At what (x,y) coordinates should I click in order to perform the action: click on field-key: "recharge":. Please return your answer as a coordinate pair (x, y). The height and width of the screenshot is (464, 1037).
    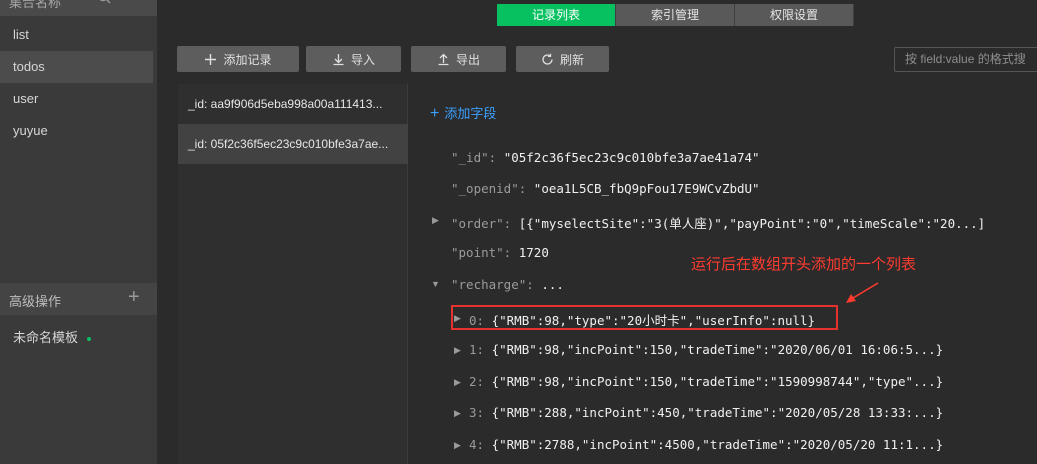
    Looking at the image, I should click on (492, 284).